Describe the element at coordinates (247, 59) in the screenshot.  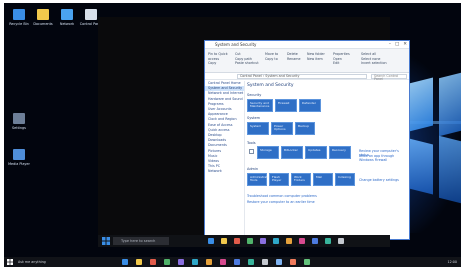
I see `ribbon-group: Cut Copy path Paste shortcut` at that location.